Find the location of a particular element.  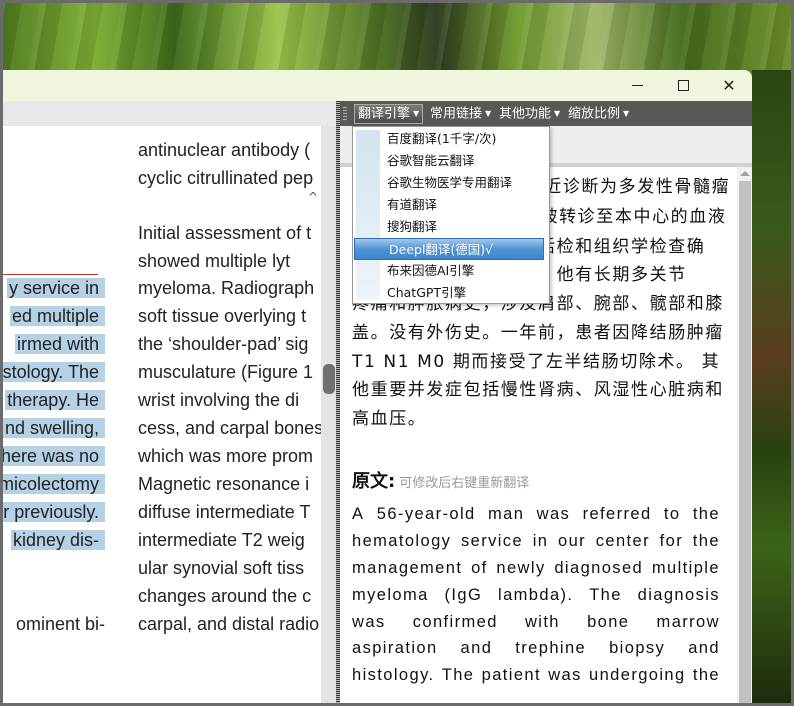

word: referred is located at coordinates (617, 514).